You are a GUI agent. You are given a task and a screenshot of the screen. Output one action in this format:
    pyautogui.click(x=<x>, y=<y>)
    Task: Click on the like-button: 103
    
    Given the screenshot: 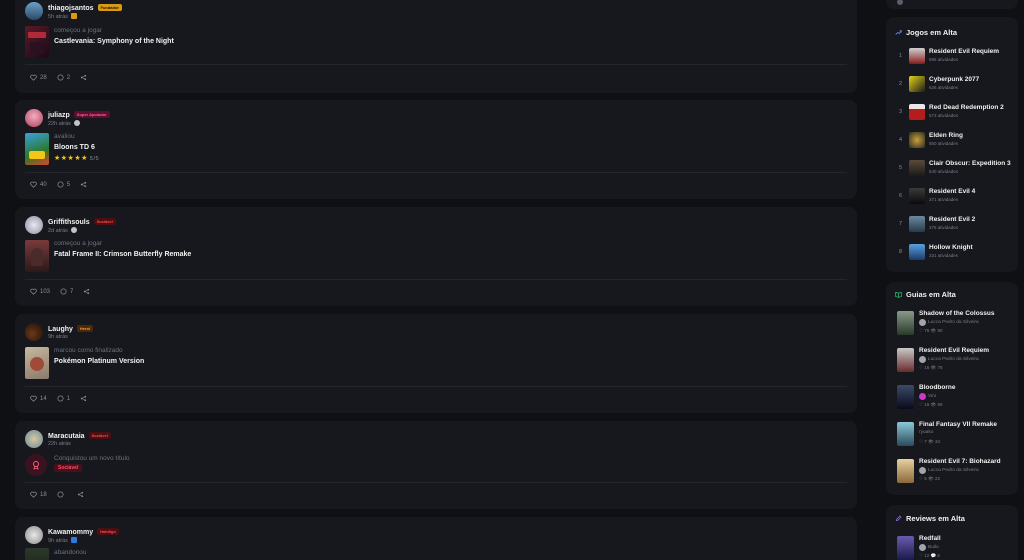 What is the action you would take?
    pyautogui.click(x=40, y=291)
    